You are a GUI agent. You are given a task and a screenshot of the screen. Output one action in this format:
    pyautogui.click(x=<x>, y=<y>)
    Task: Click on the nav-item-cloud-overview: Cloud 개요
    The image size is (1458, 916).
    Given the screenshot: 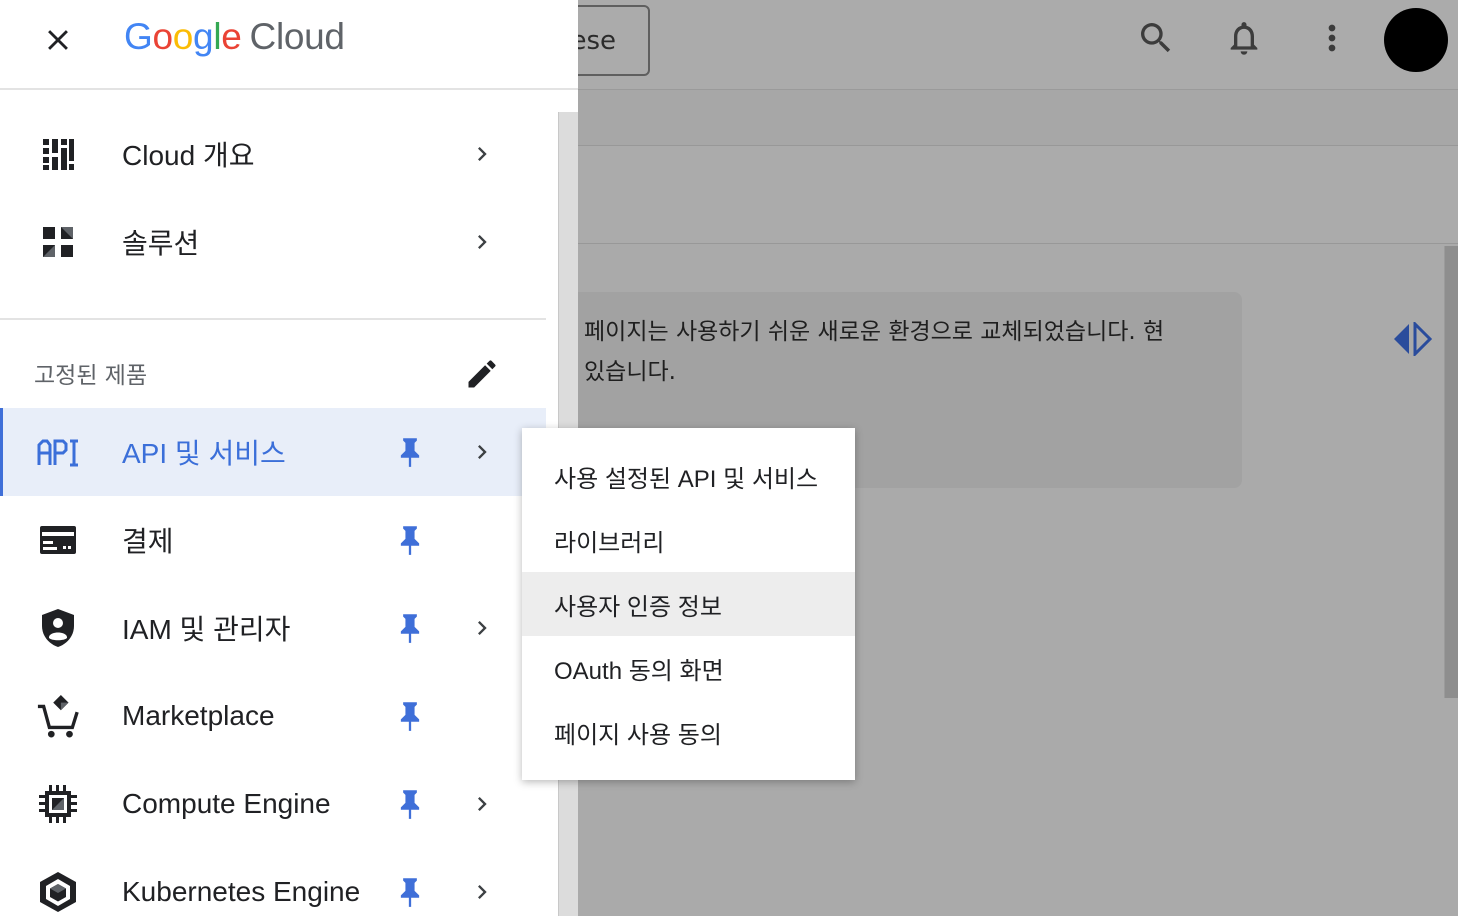 What is the action you would take?
    pyautogui.click(x=273, y=154)
    